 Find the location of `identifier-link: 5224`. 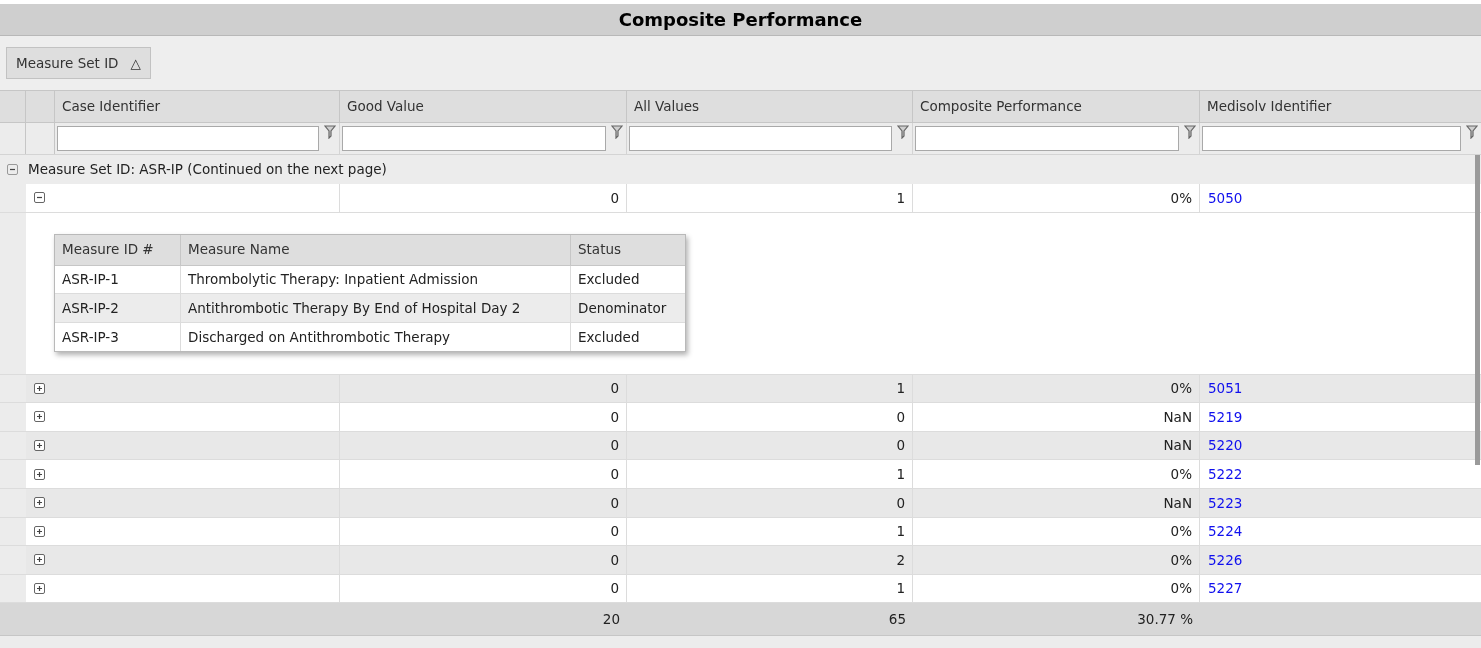

identifier-link: 5224 is located at coordinates (1225, 531).